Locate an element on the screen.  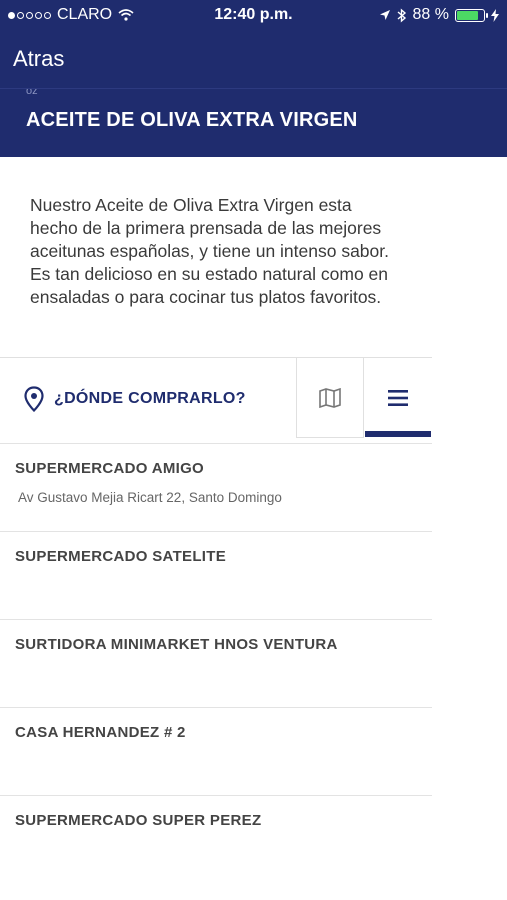
map-view-tab is located at coordinates (330, 398).